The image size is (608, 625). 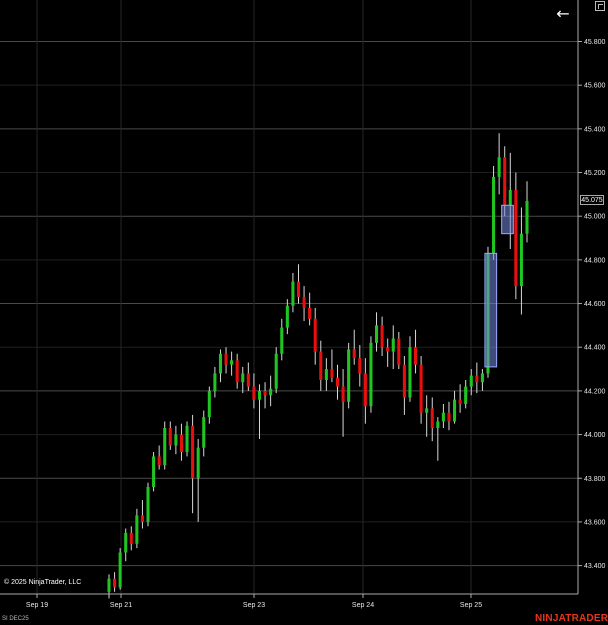 What do you see at coordinates (595, 522) in the screenshot?
I see `y-tick-label: 43.600` at bounding box center [595, 522].